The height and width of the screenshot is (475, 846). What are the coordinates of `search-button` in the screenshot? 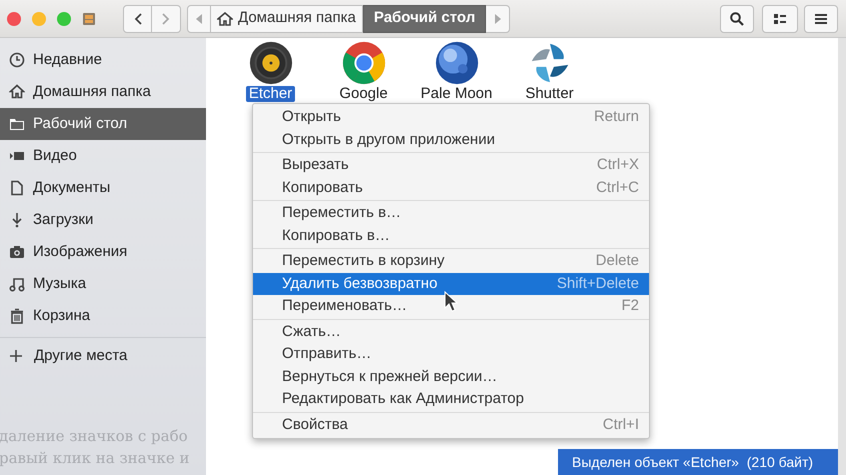 It's located at (737, 18).